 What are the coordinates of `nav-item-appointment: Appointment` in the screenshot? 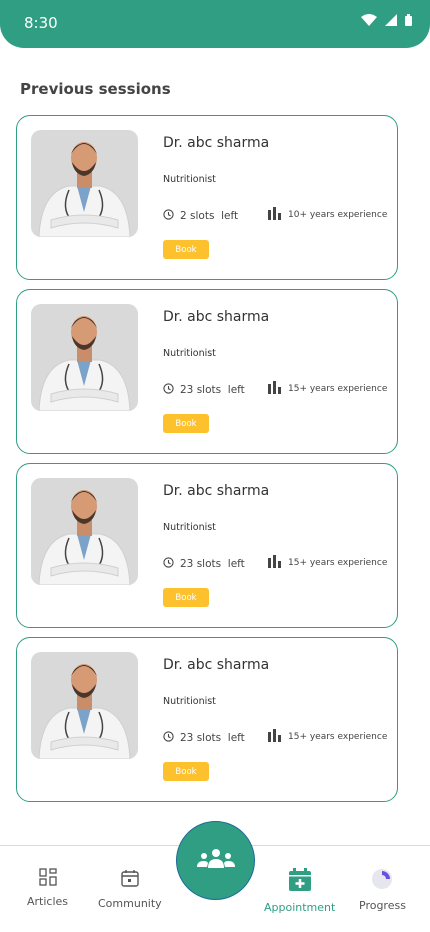 It's located at (299, 891).